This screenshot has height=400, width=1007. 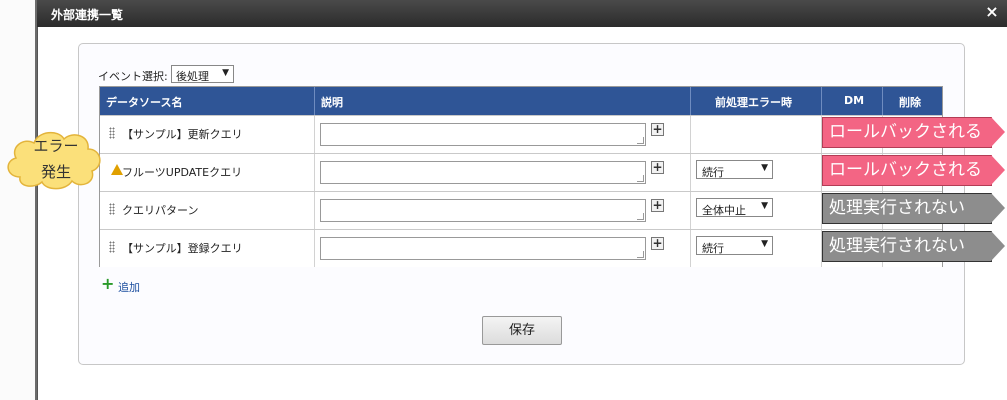 What do you see at coordinates (160, 210) in the screenshot?
I see `datasource-name: クエリパターン` at bounding box center [160, 210].